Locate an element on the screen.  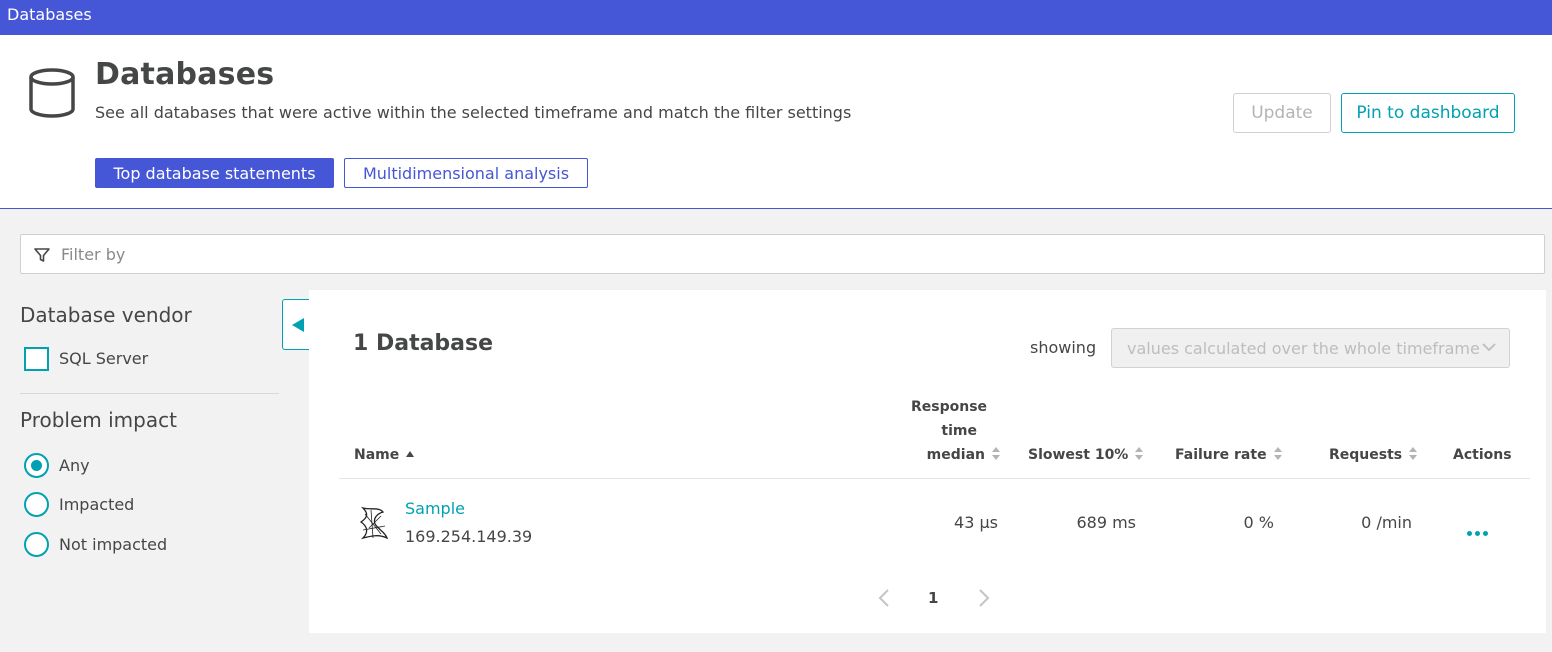
sql-server-label: SQL Server is located at coordinates (103, 358).